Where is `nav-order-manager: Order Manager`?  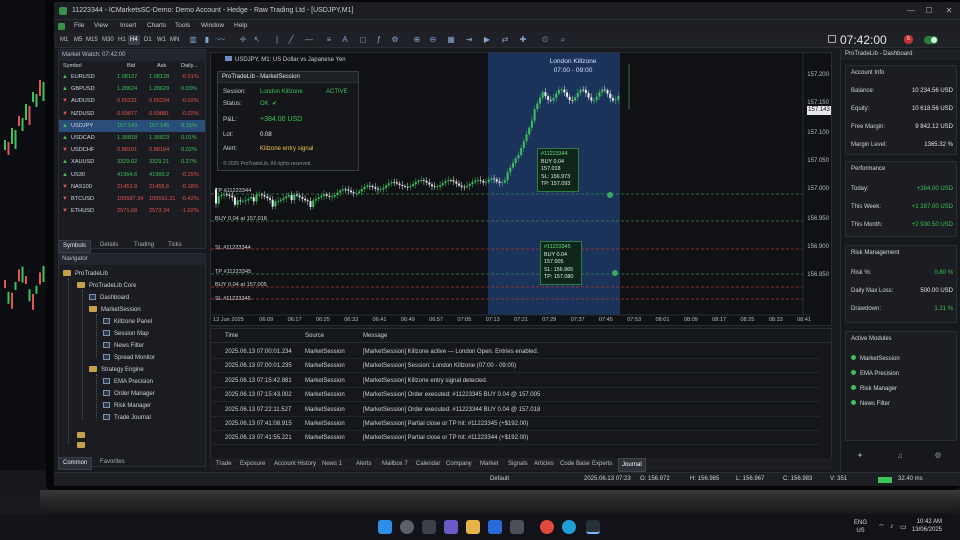
nav-order-manager: Order Manager is located at coordinates (129, 394).